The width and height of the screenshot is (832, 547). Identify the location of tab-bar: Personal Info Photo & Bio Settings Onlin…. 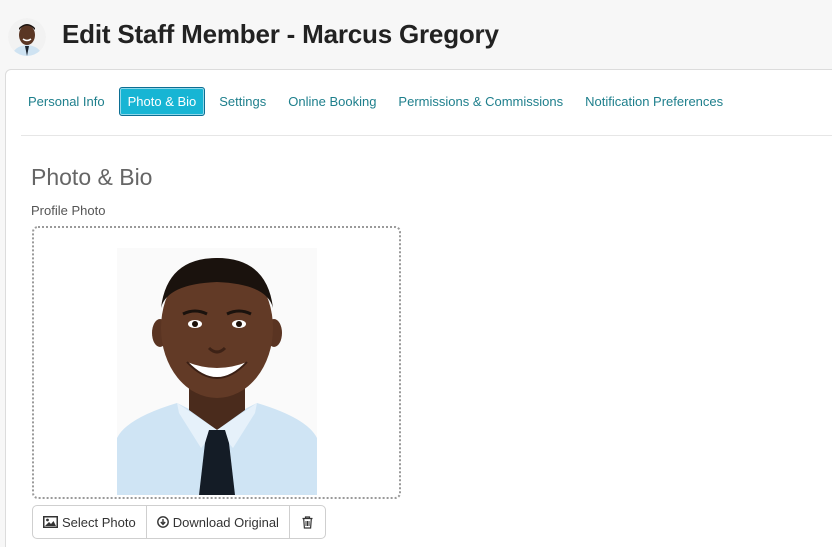
(378, 101).